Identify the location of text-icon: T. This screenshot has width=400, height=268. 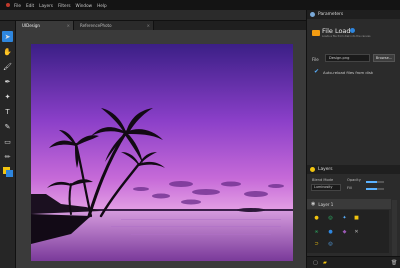
(7, 111).